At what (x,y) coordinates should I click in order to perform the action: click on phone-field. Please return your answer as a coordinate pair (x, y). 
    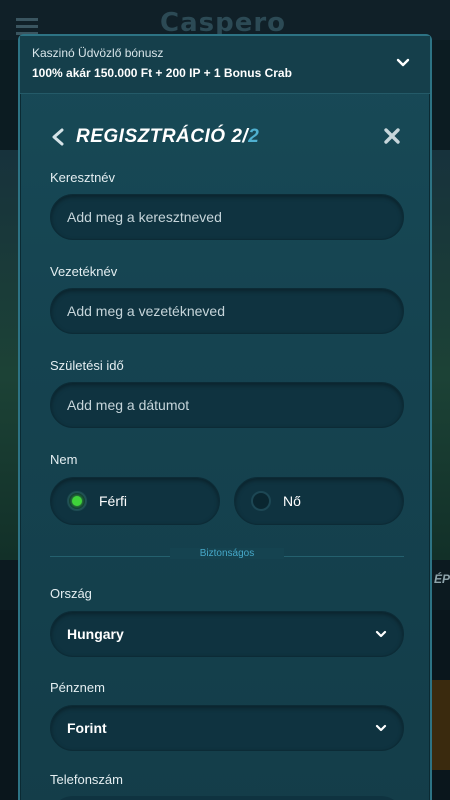
    Looking at the image, I should click on (227, 798).